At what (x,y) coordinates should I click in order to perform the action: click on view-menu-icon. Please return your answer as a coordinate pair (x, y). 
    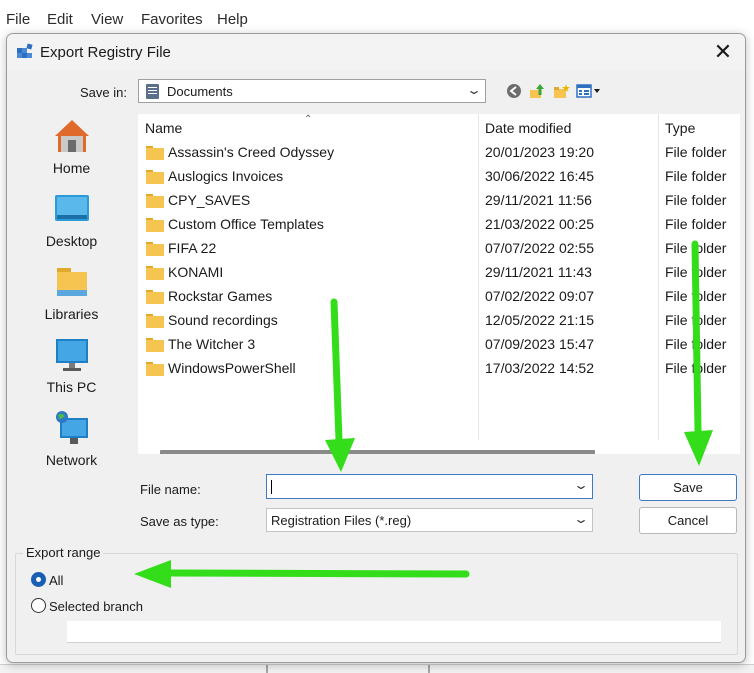
    Looking at the image, I should click on (588, 91).